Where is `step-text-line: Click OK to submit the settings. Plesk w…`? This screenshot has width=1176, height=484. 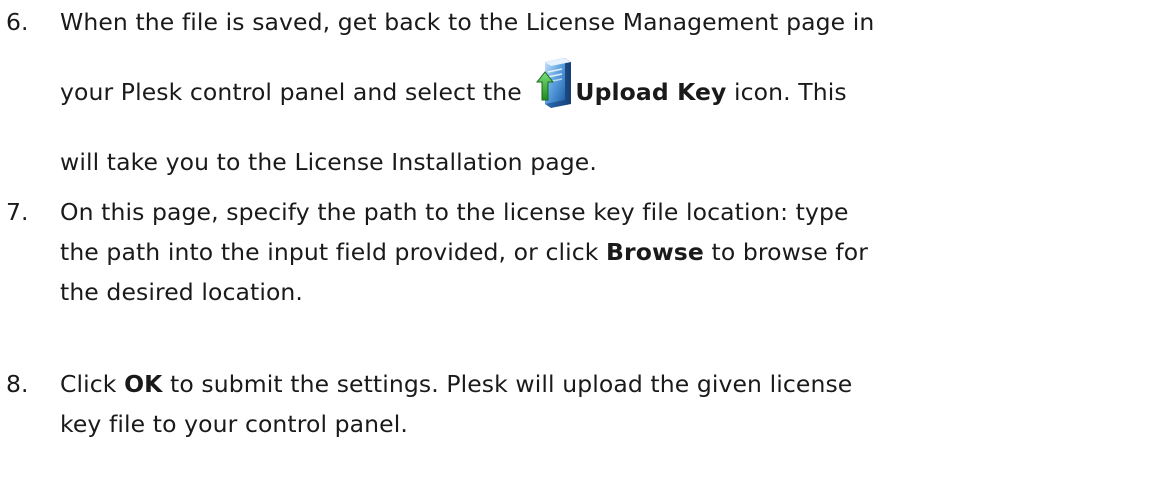
step-text-line: Click OK to submit the settings. Plesk w… is located at coordinates (618, 384).